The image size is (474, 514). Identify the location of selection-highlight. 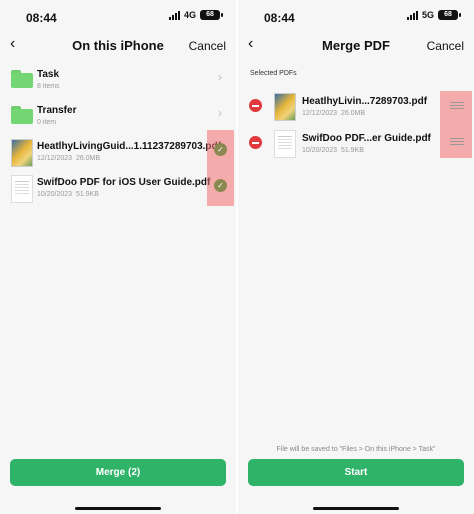
(220, 168).